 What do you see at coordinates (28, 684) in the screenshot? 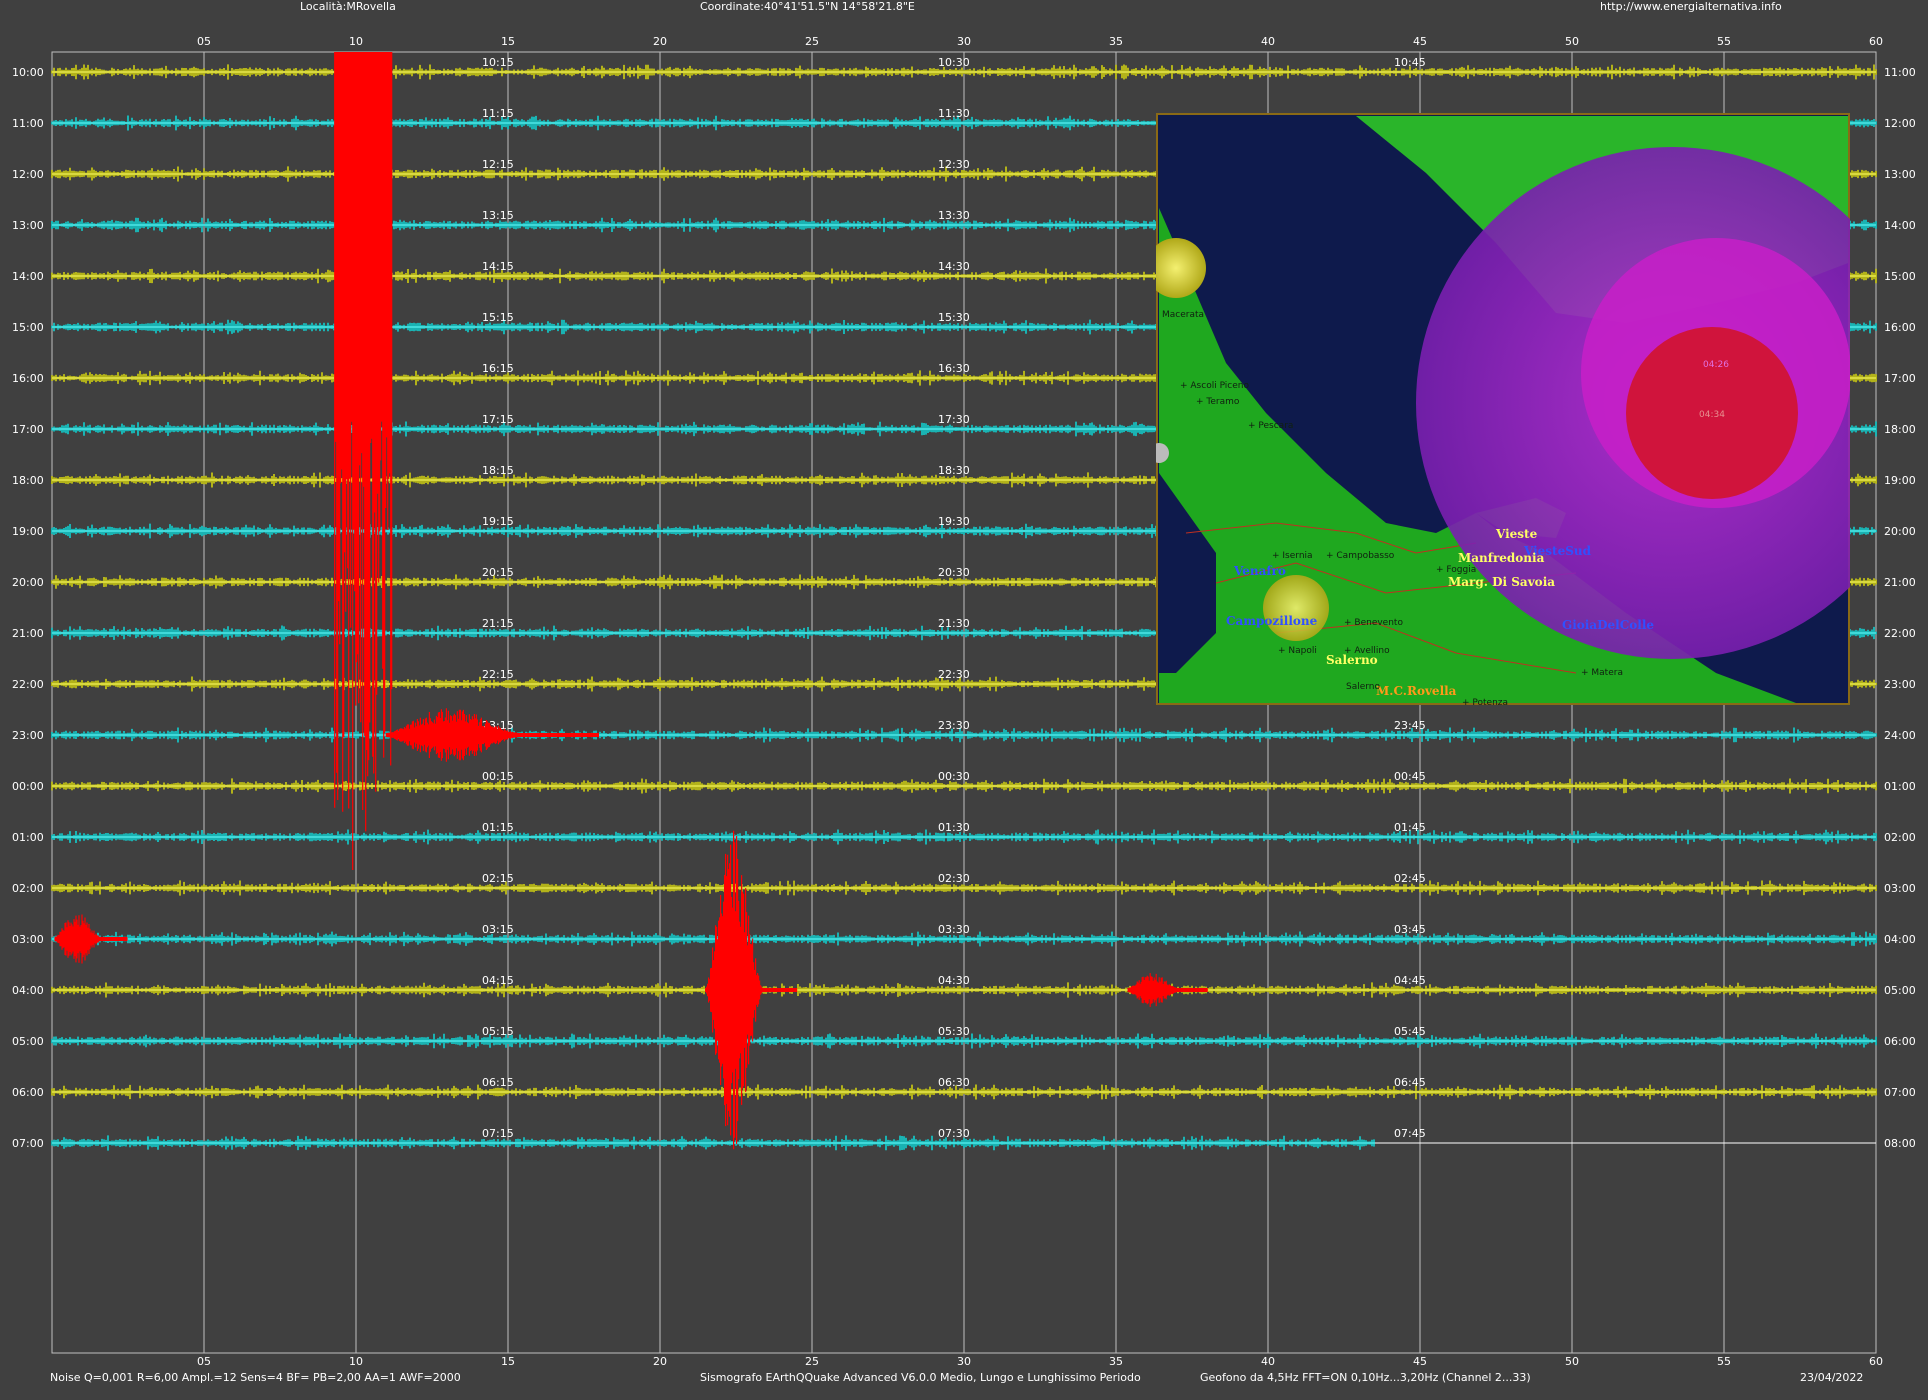
I see `row-time-label-left: 22:00` at bounding box center [28, 684].